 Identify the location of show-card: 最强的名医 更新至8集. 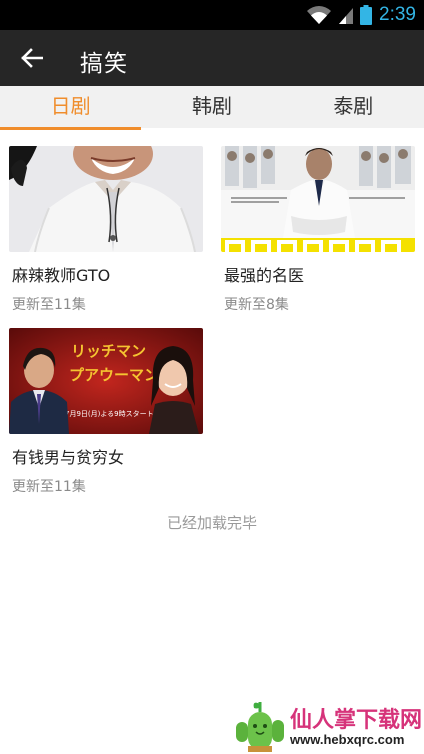
(318, 230).